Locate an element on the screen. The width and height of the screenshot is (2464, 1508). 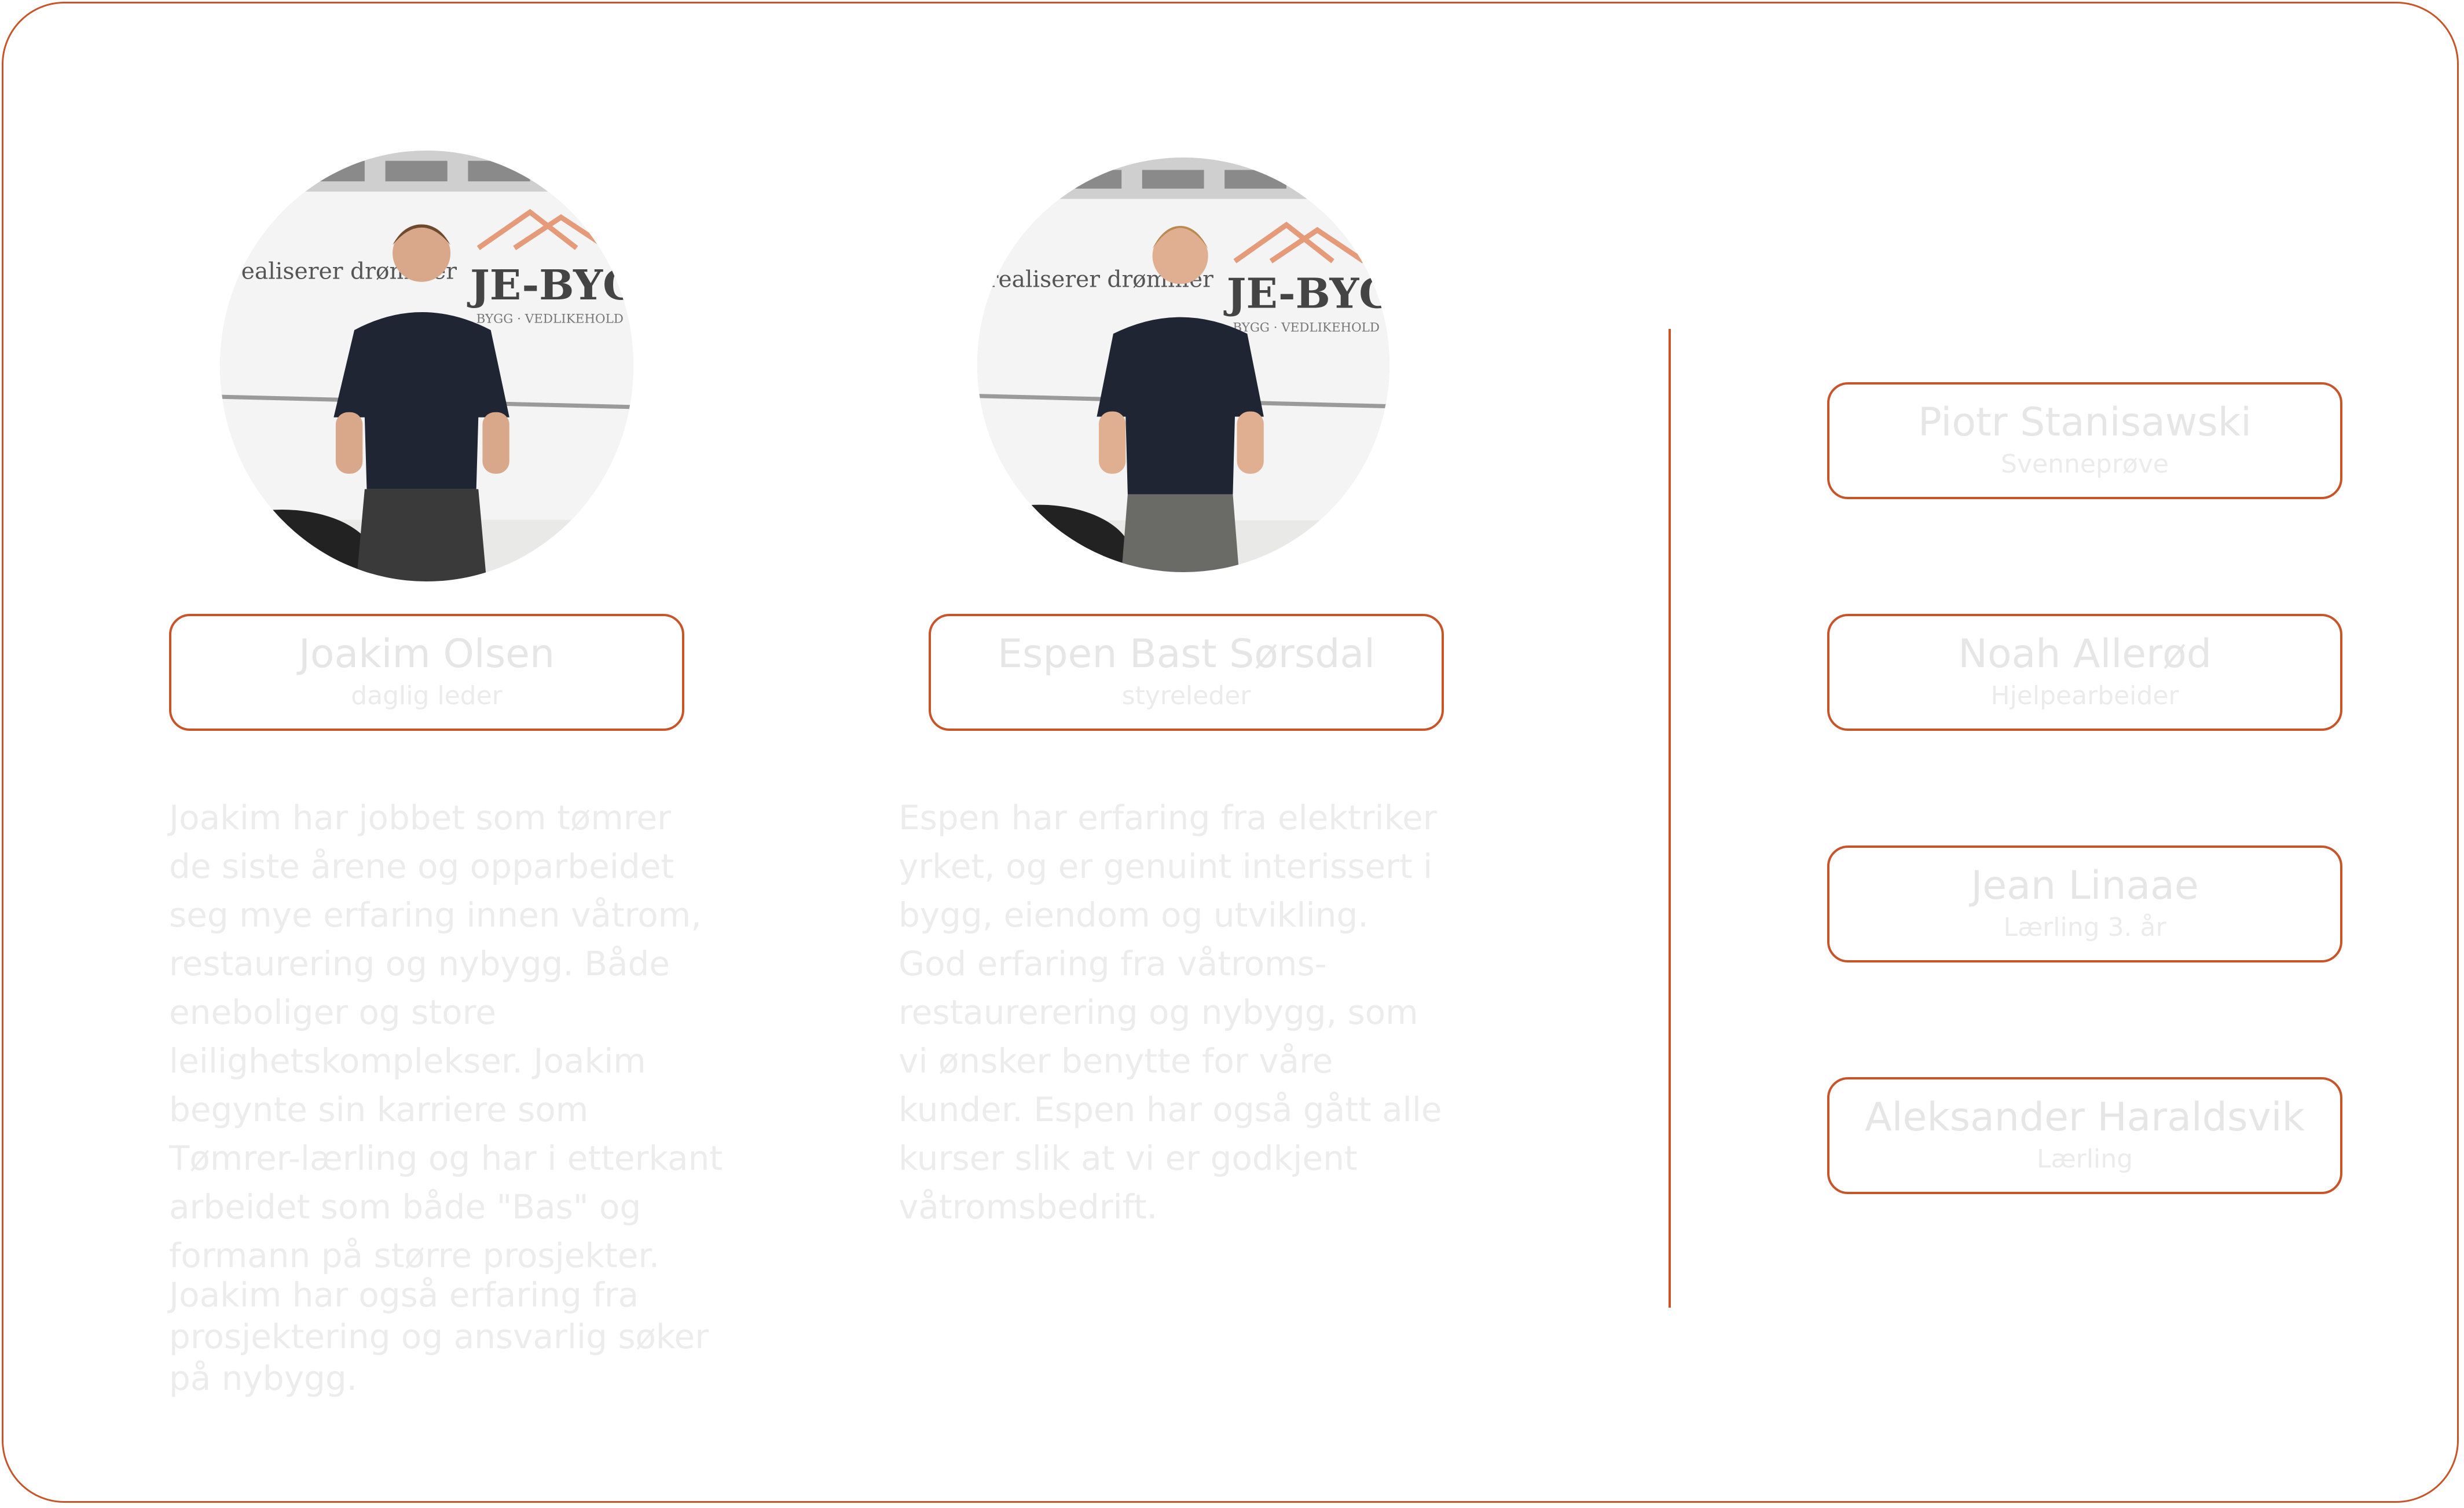
member-role: styreleder is located at coordinates (1186, 696).